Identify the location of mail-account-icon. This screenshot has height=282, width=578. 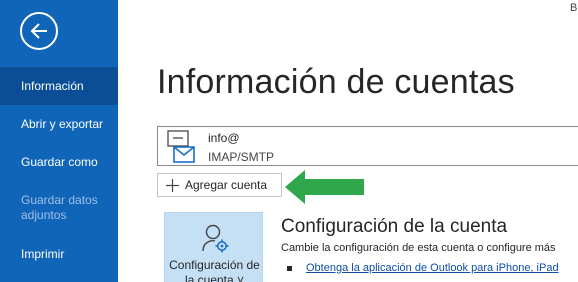
(181, 146).